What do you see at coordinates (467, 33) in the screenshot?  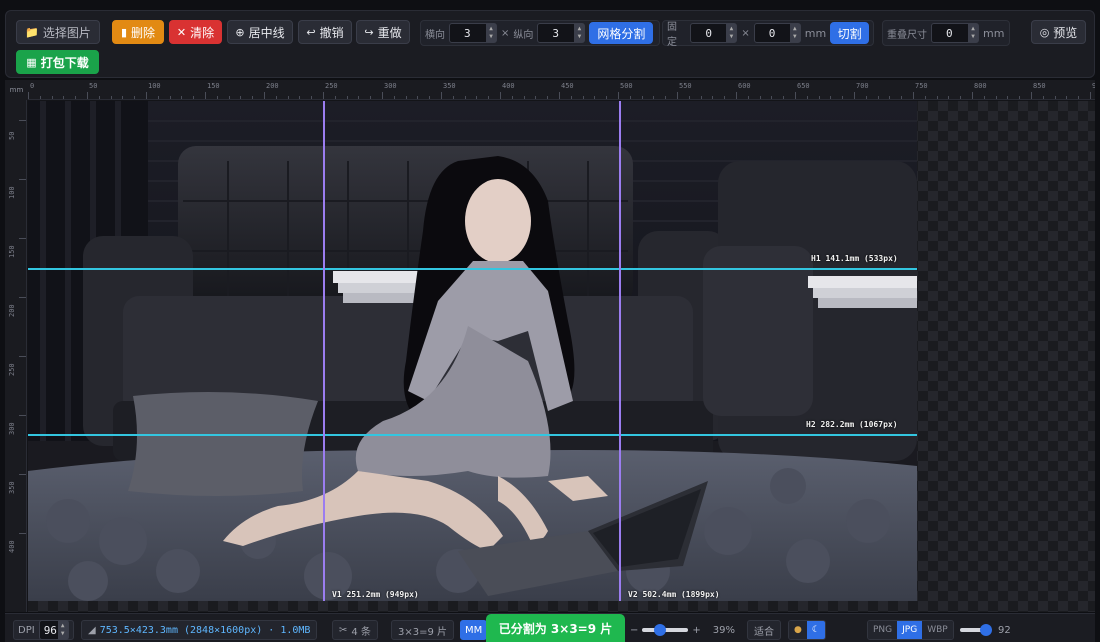 I see `horizontal-count-value: 3` at bounding box center [467, 33].